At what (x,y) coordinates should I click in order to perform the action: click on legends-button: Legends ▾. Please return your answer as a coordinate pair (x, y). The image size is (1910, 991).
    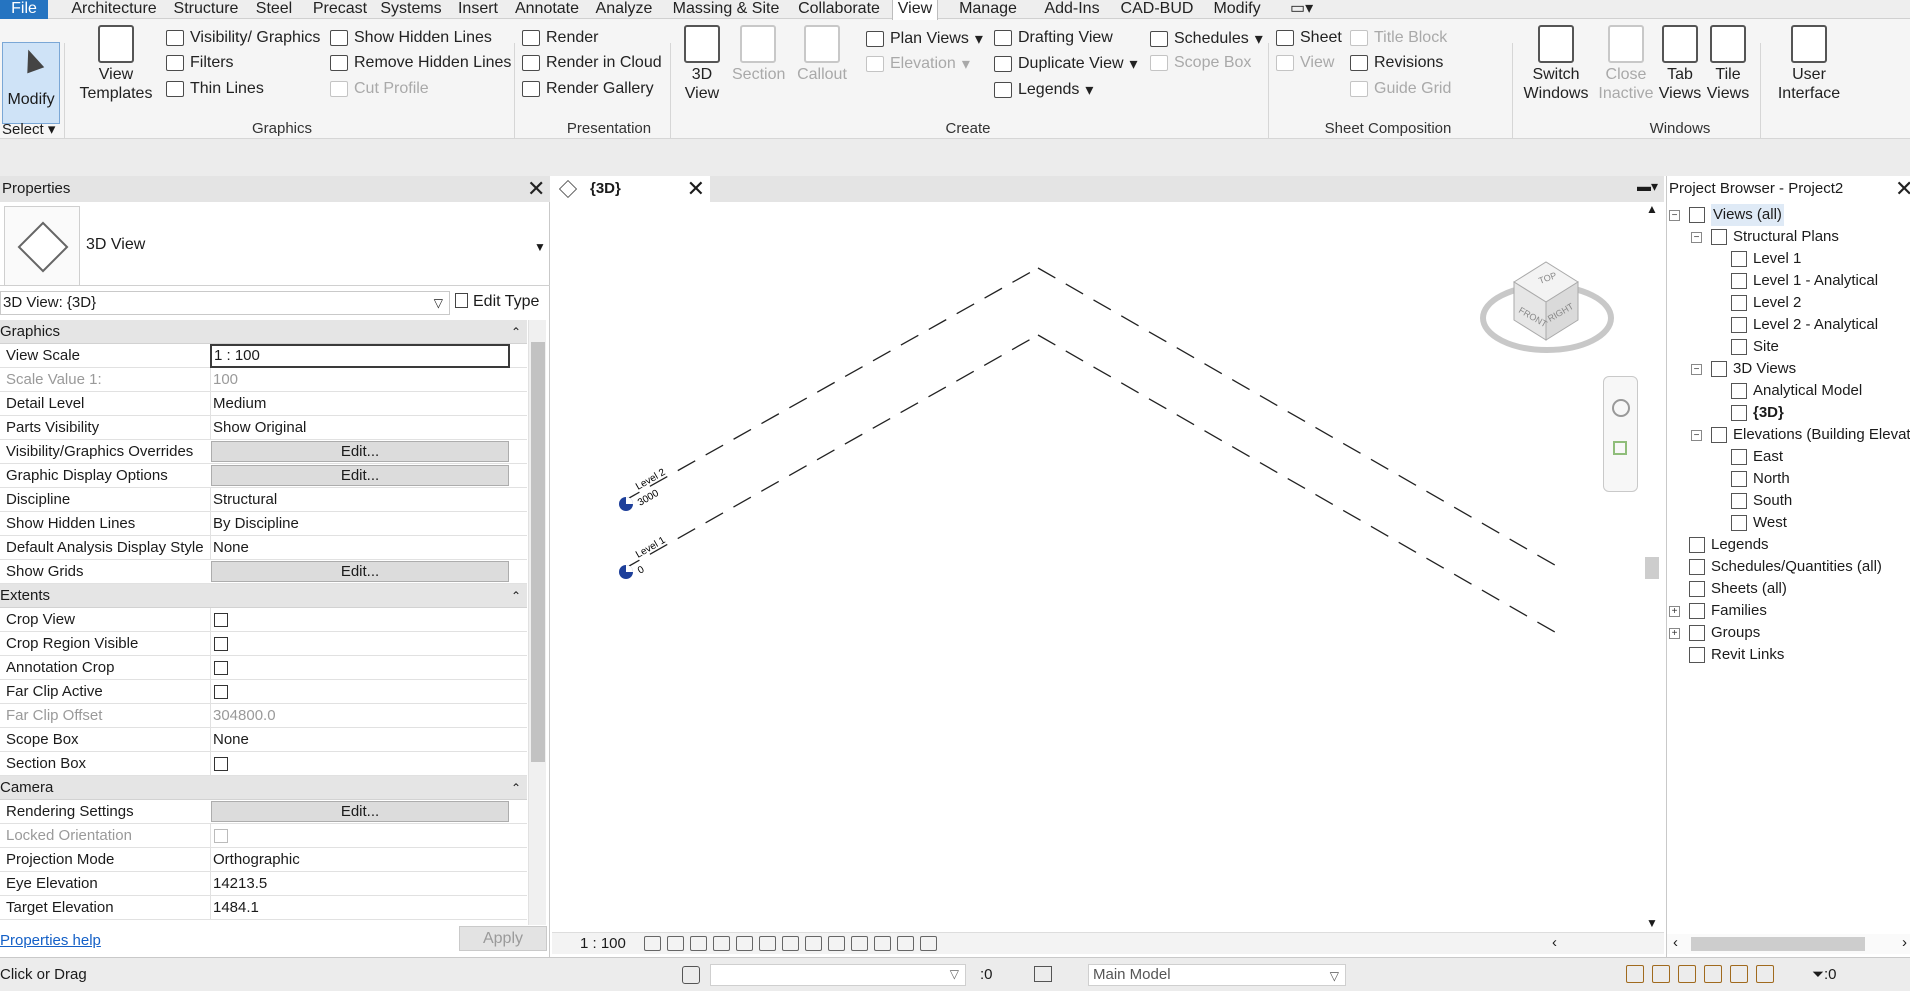
    Looking at the image, I should click on (1043, 90).